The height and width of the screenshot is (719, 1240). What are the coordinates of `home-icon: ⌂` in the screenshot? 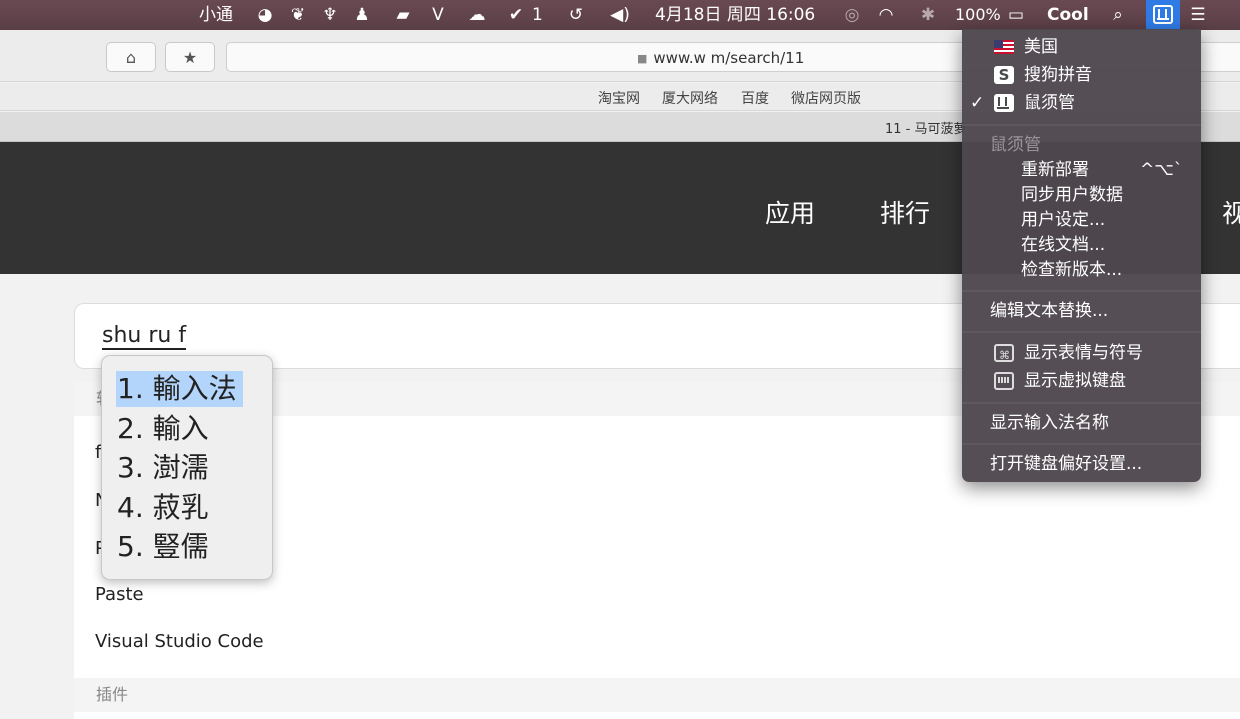 It's located at (131, 57).